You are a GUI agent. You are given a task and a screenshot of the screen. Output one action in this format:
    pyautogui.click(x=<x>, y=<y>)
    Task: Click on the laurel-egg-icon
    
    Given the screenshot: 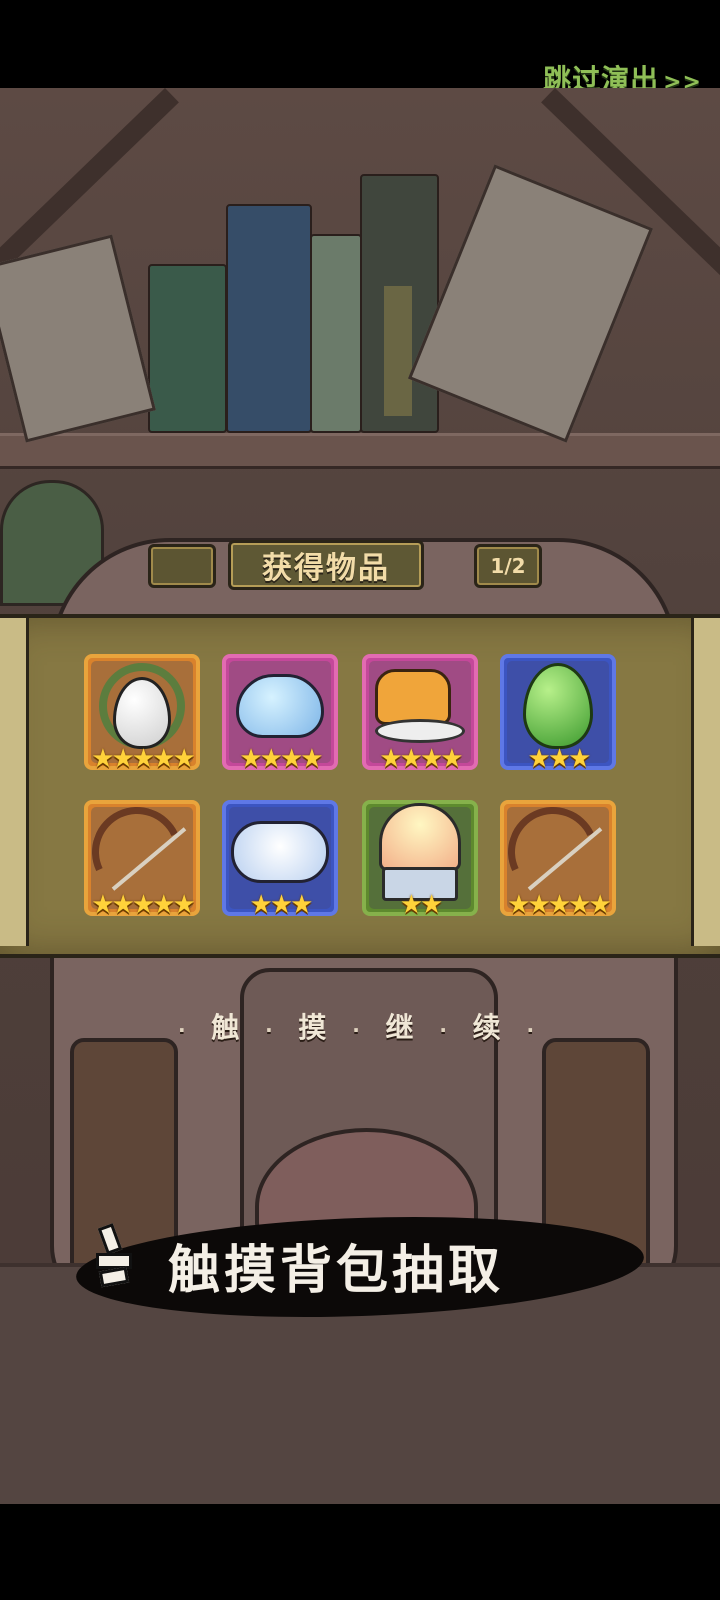 What is the action you would take?
    pyautogui.click(x=142, y=705)
    